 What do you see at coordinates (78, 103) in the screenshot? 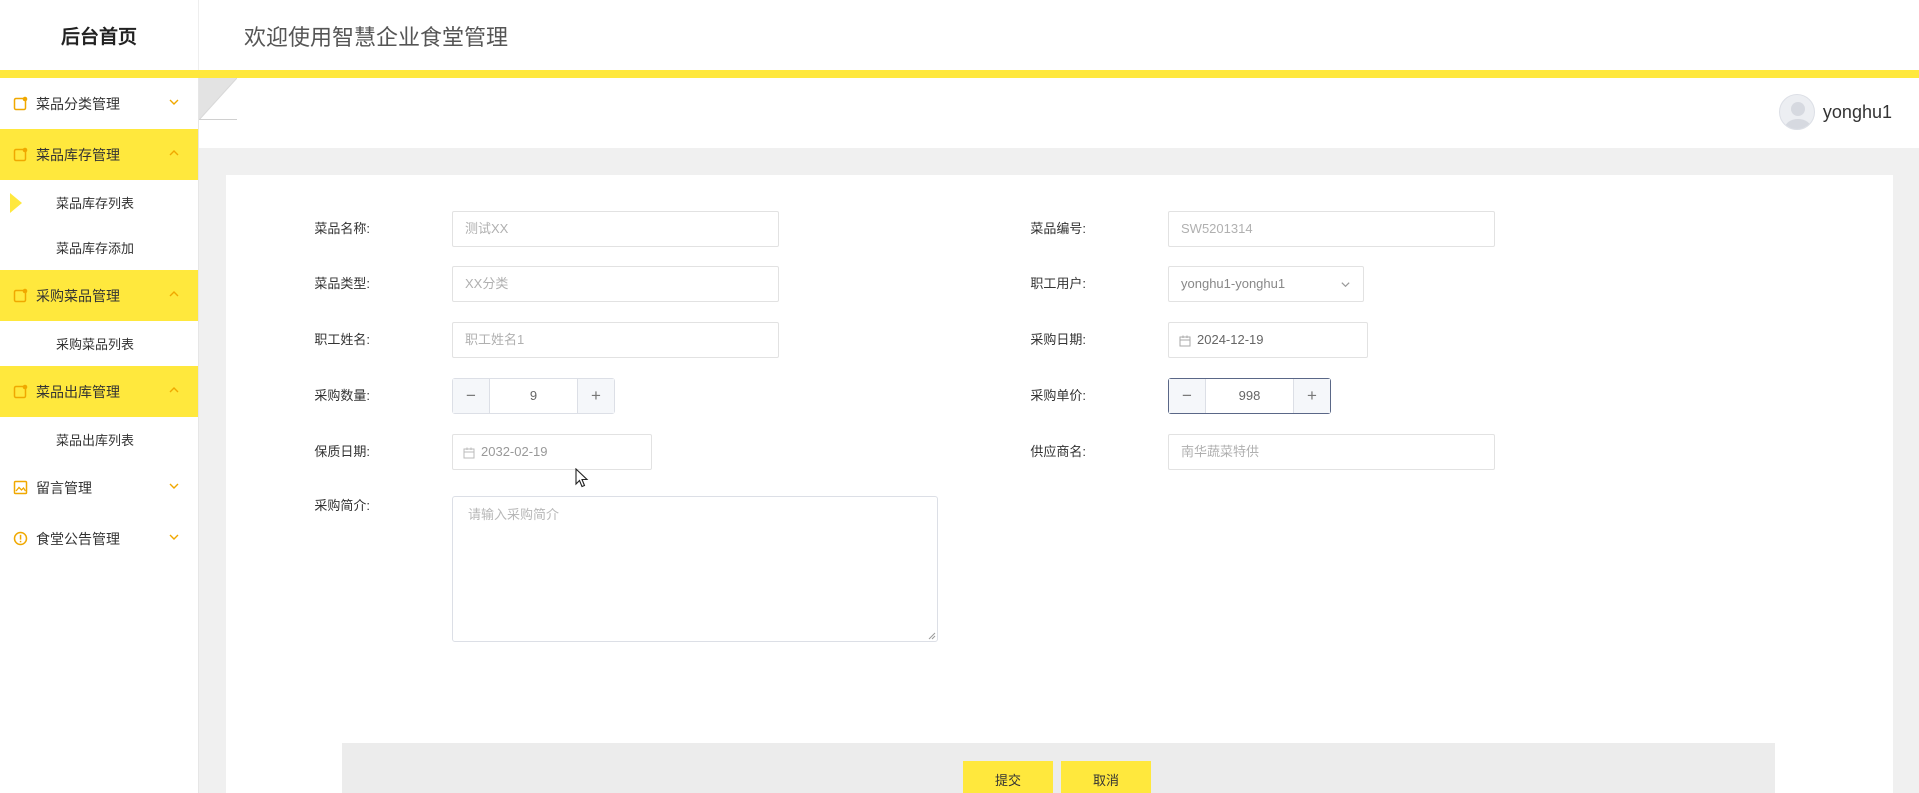
I see `menu-label: 菜品分类管理` at bounding box center [78, 103].